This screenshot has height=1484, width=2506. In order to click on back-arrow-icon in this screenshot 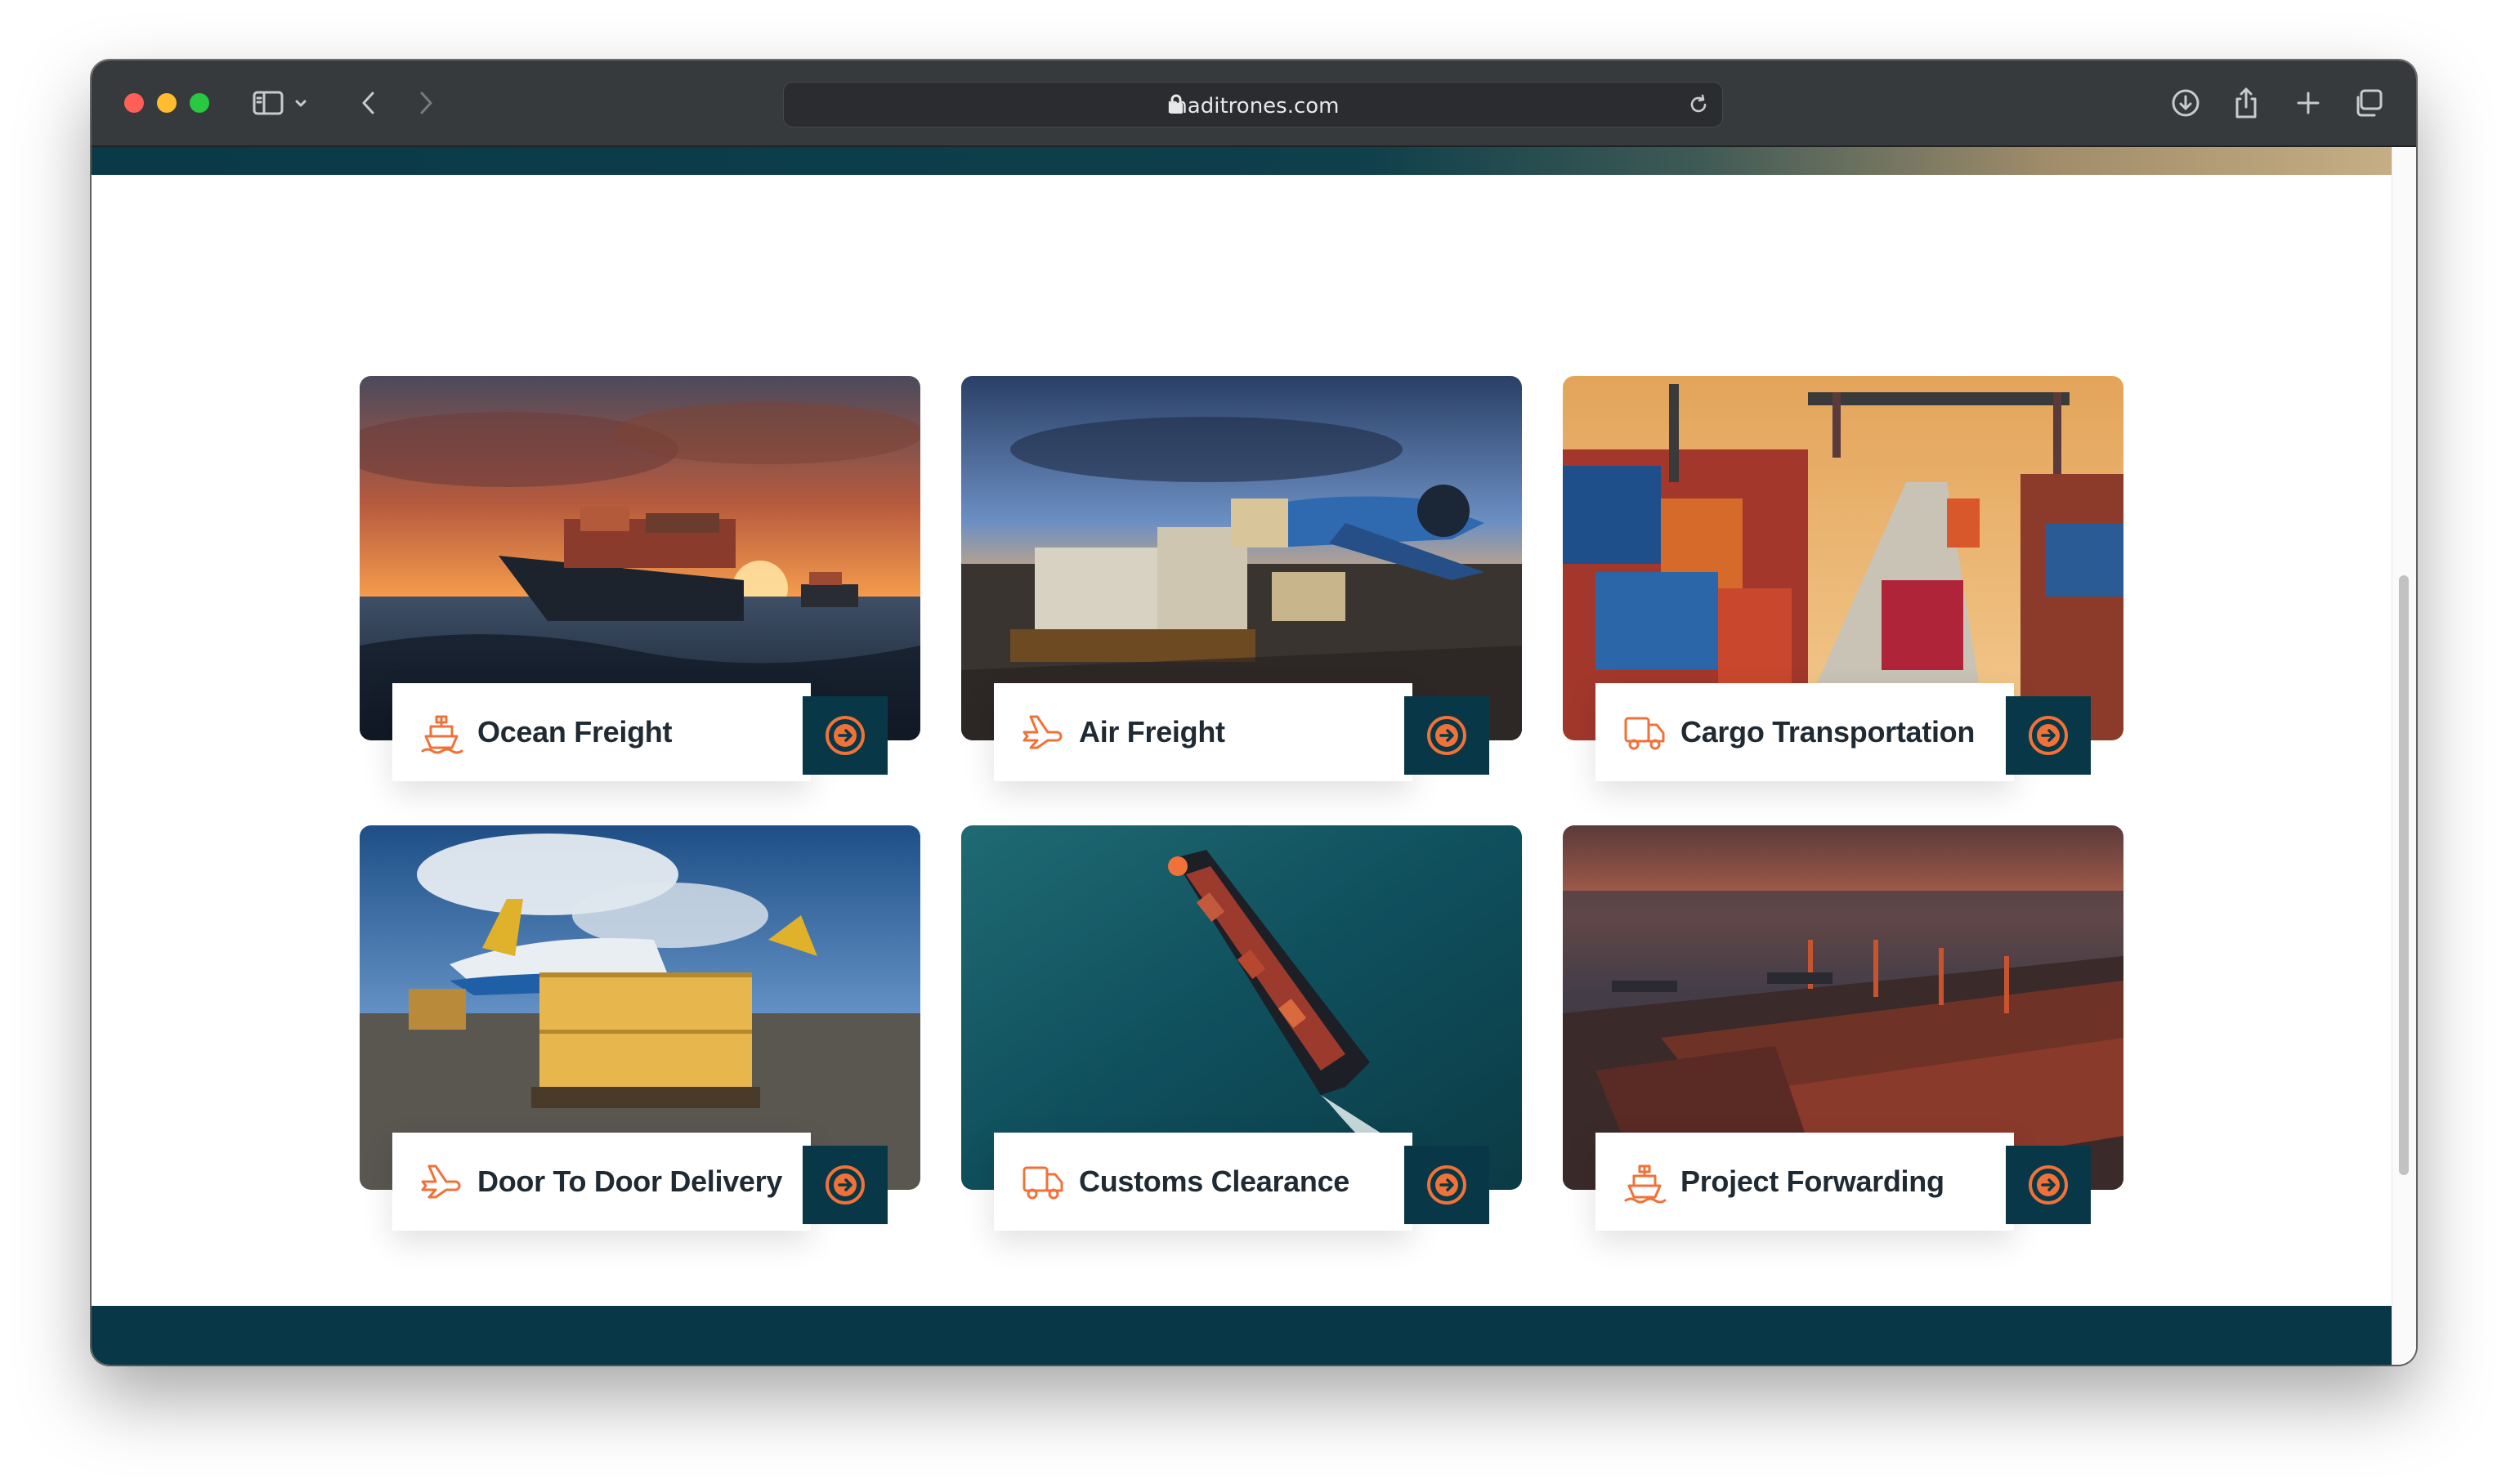, I will do `click(369, 103)`.